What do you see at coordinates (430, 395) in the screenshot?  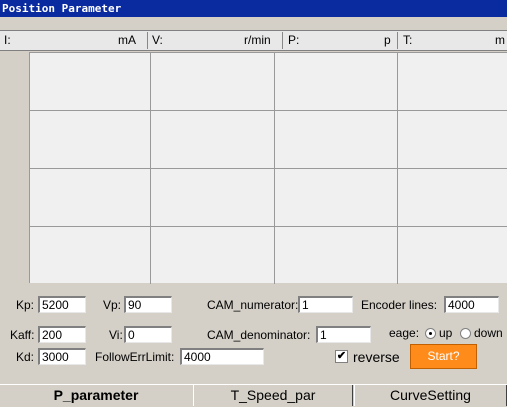 I see `tab-curve-setting: CurveSetting` at bounding box center [430, 395].